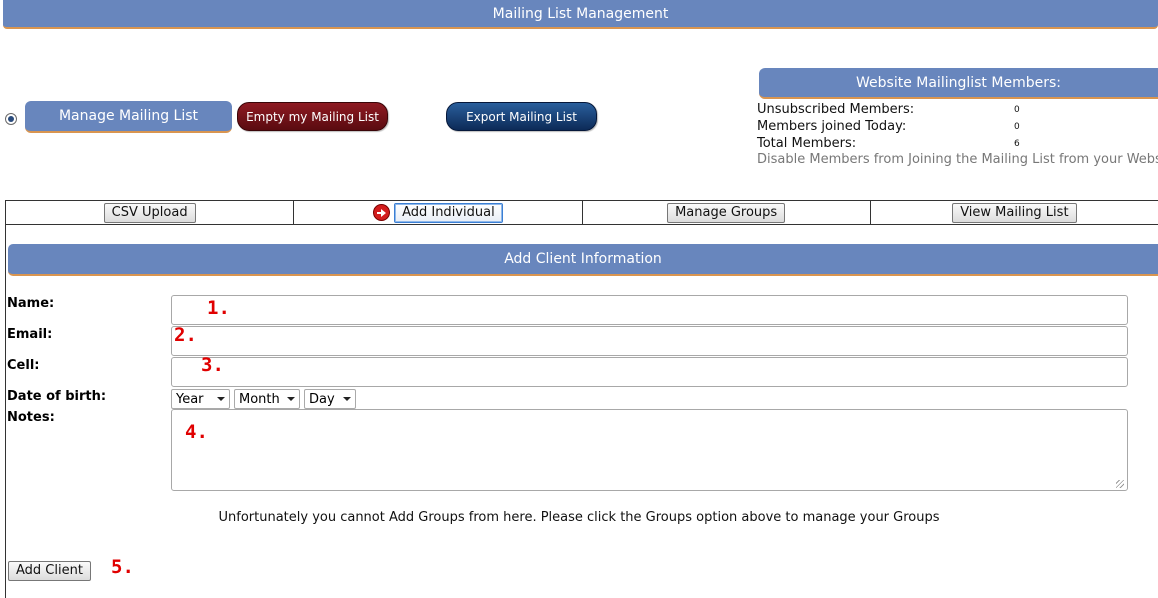 The height and width of the screenshot is (598, 1158). I want to click on unsubscribed-label: Unsubscribed Members:, so click(836, 109).